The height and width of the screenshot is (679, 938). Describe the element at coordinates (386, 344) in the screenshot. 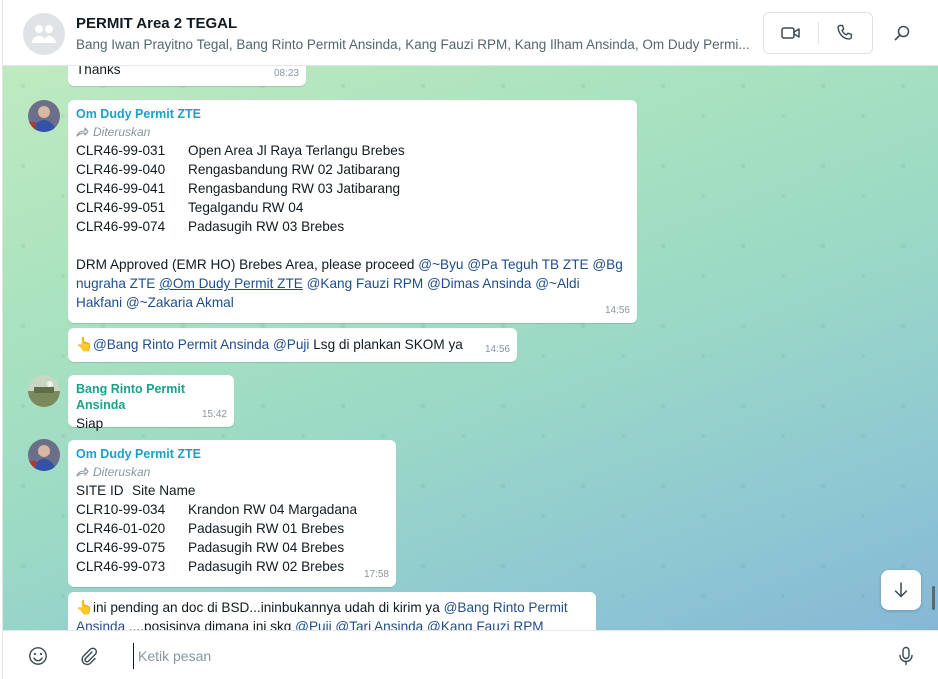

I see `message-text: Lsg di plankan SKOM ya` at that location.